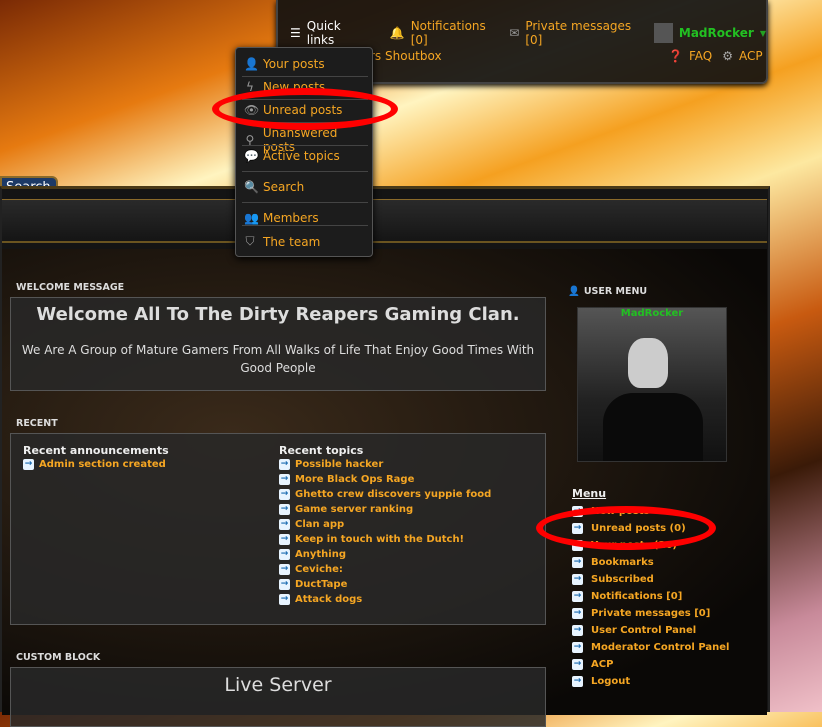 This screenshot has height=727, width=822. I want to click on topic-item: → Keep in touch with the Dutch!, so click(385, 539).